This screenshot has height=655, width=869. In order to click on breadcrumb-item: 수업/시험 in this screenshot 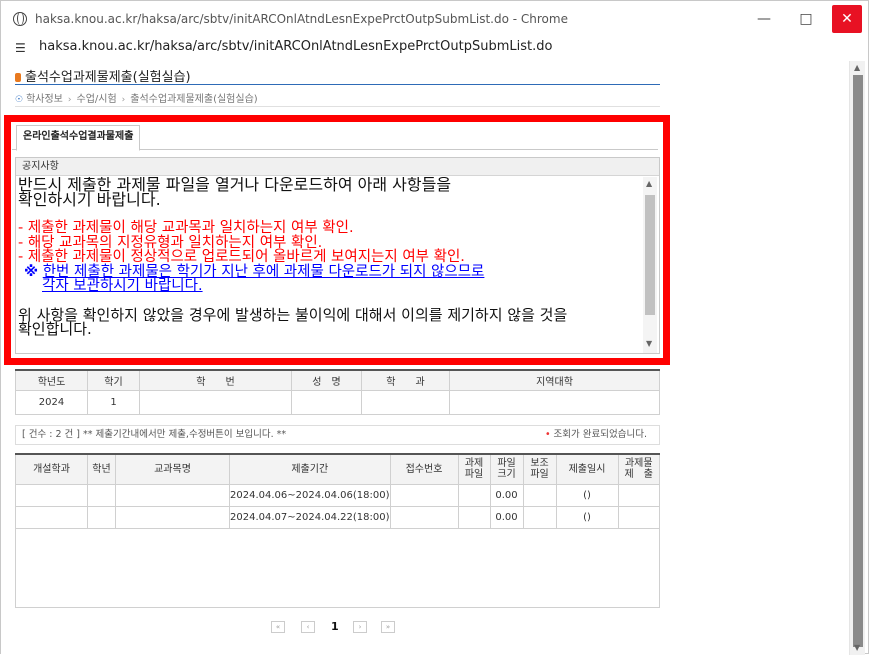, I will do `click(97, 99)`.